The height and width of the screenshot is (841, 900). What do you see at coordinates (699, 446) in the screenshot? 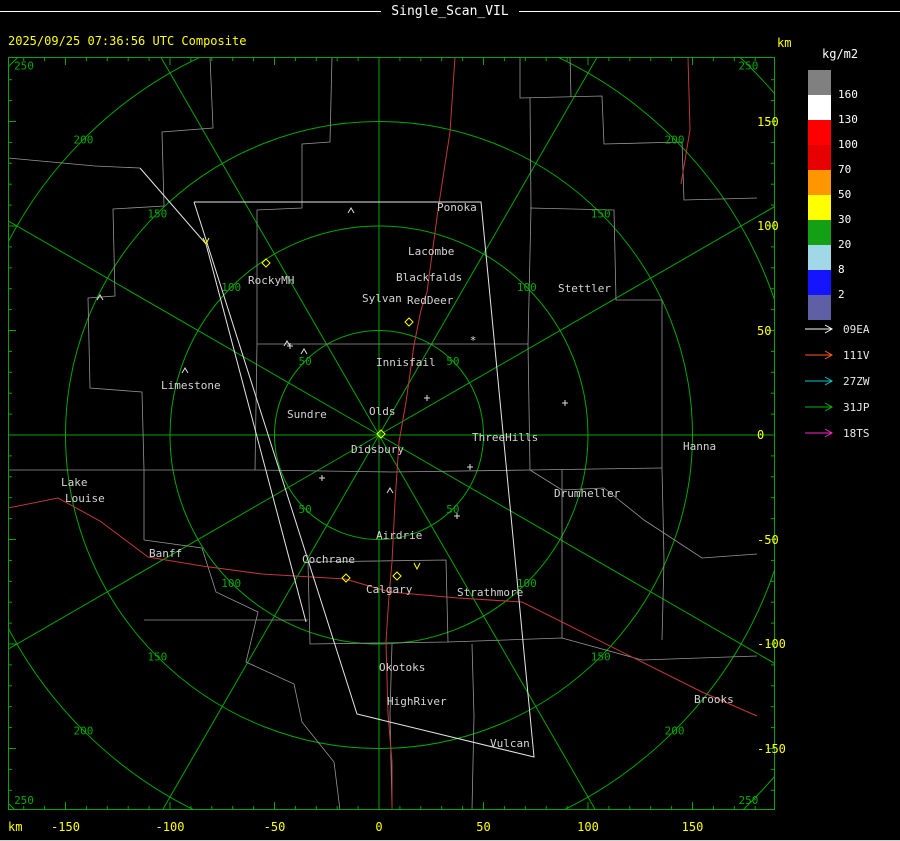
I see `city-label: Hanna` at bounding box center [699, 446].